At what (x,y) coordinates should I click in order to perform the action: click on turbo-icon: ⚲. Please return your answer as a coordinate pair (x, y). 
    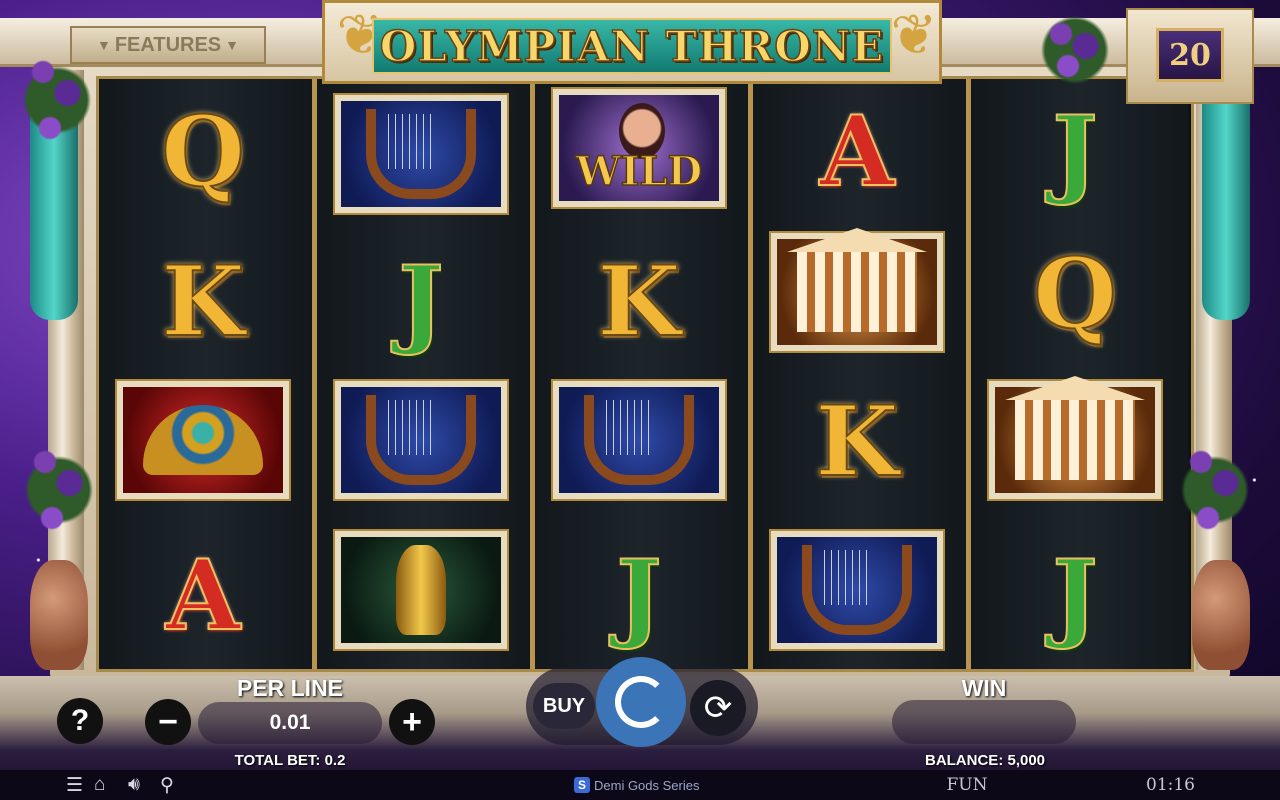
    Looking at the image, I should click on (167, 785).